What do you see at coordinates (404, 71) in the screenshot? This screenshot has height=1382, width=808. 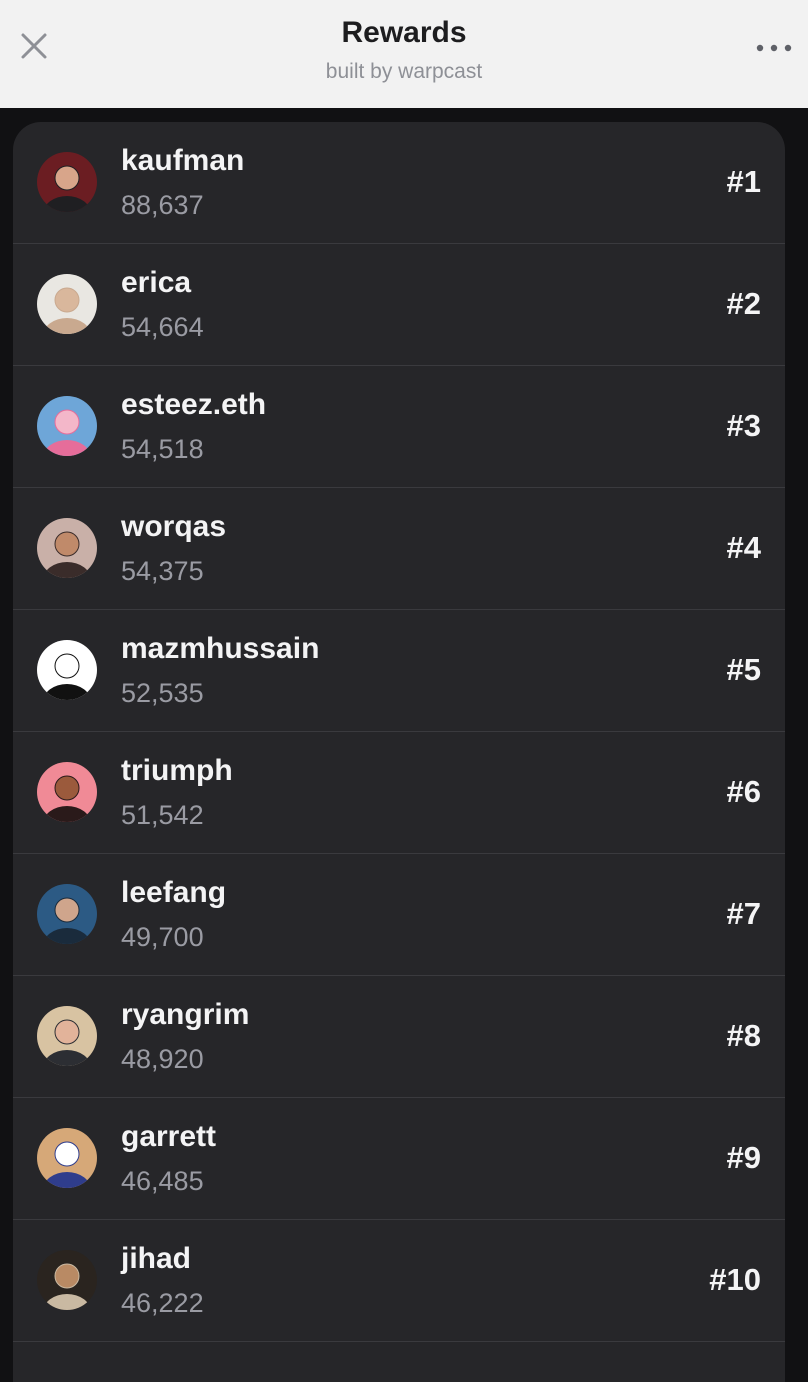 I see `page-subtitle: built by warpcast` at bounding box center [404, 71].